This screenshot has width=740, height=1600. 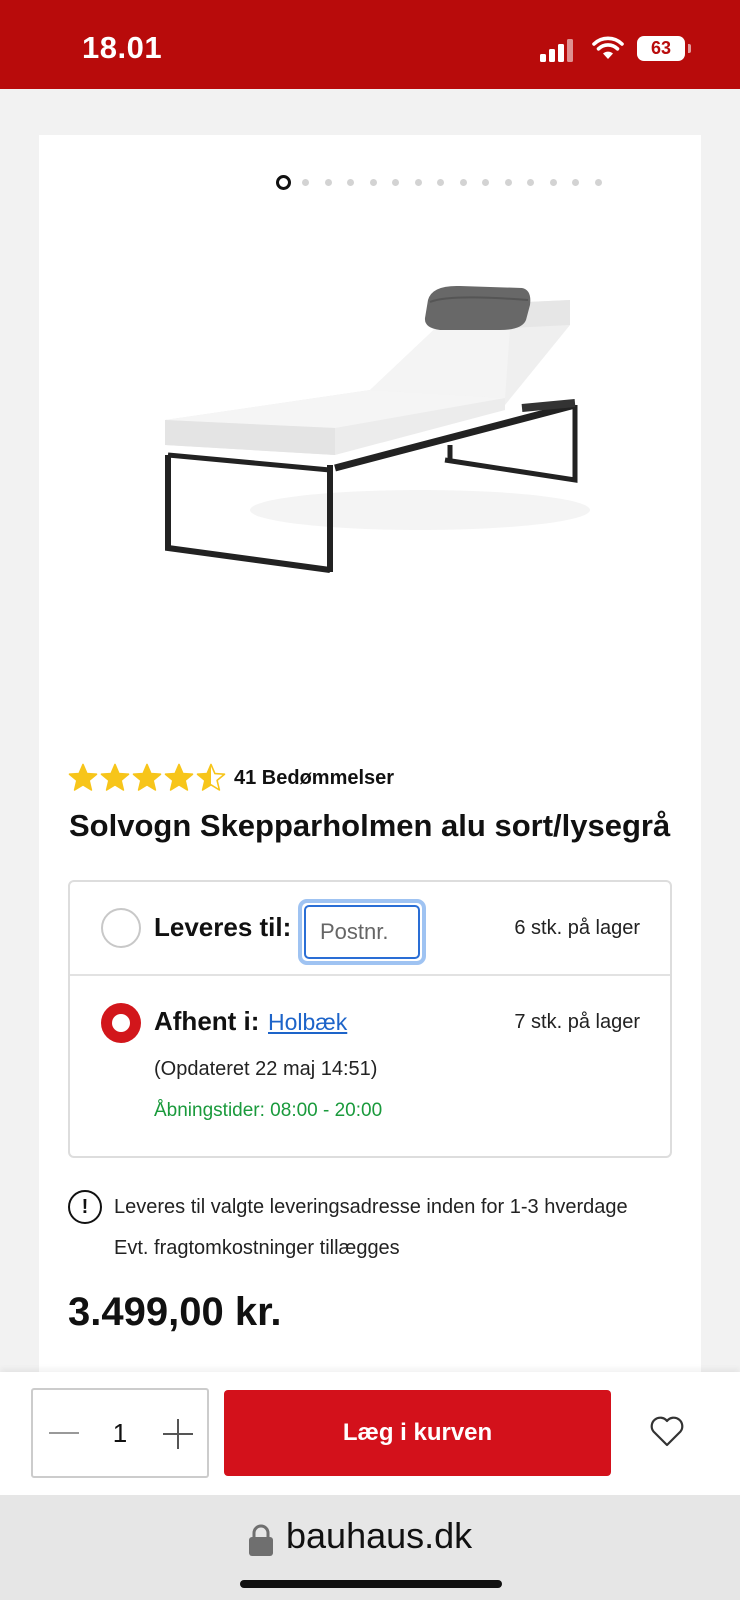 What do you see at coordinates (446, 182) in the screenshot?
I see `gallery-pagination` at bounding box center [446, 182].